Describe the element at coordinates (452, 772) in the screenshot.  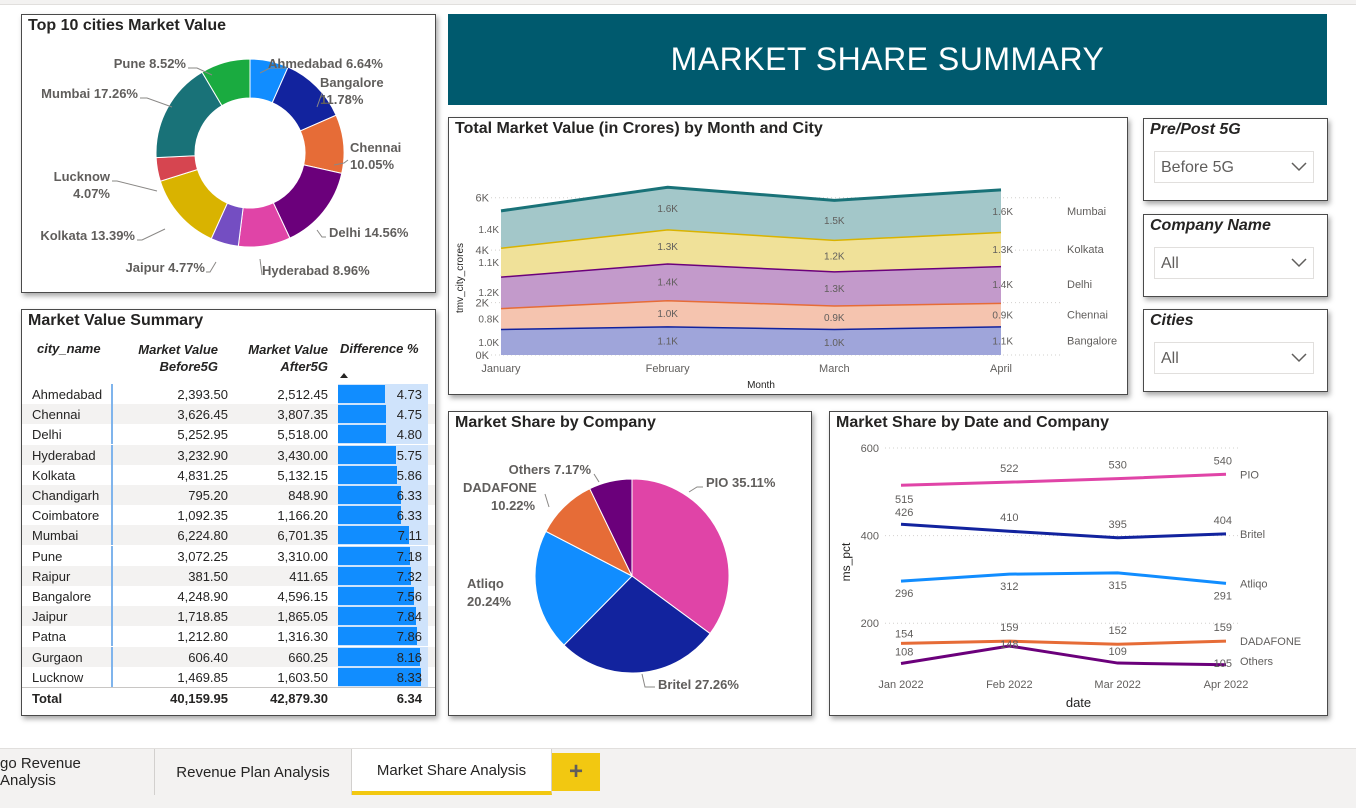
I see `tab-market-share-analysis: Market Share Analysis` at that location.